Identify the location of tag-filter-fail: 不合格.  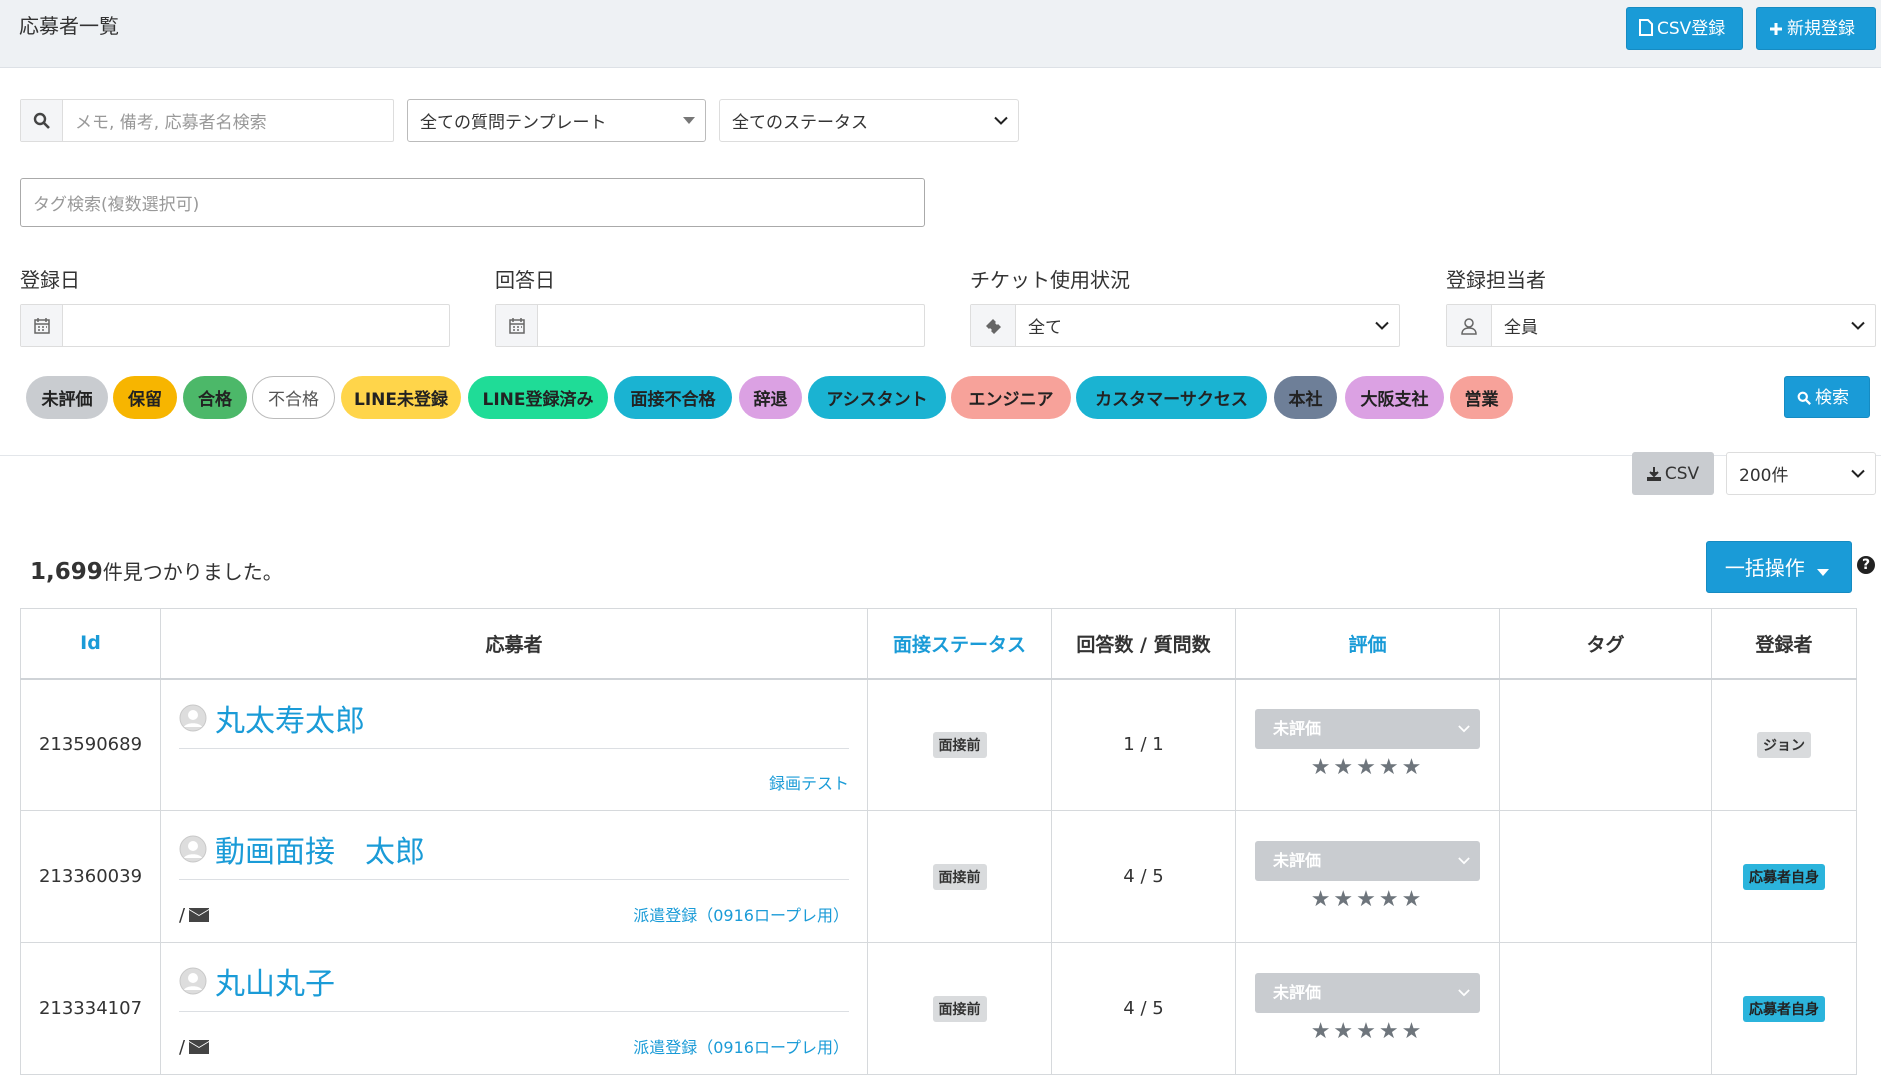
(293, 397).